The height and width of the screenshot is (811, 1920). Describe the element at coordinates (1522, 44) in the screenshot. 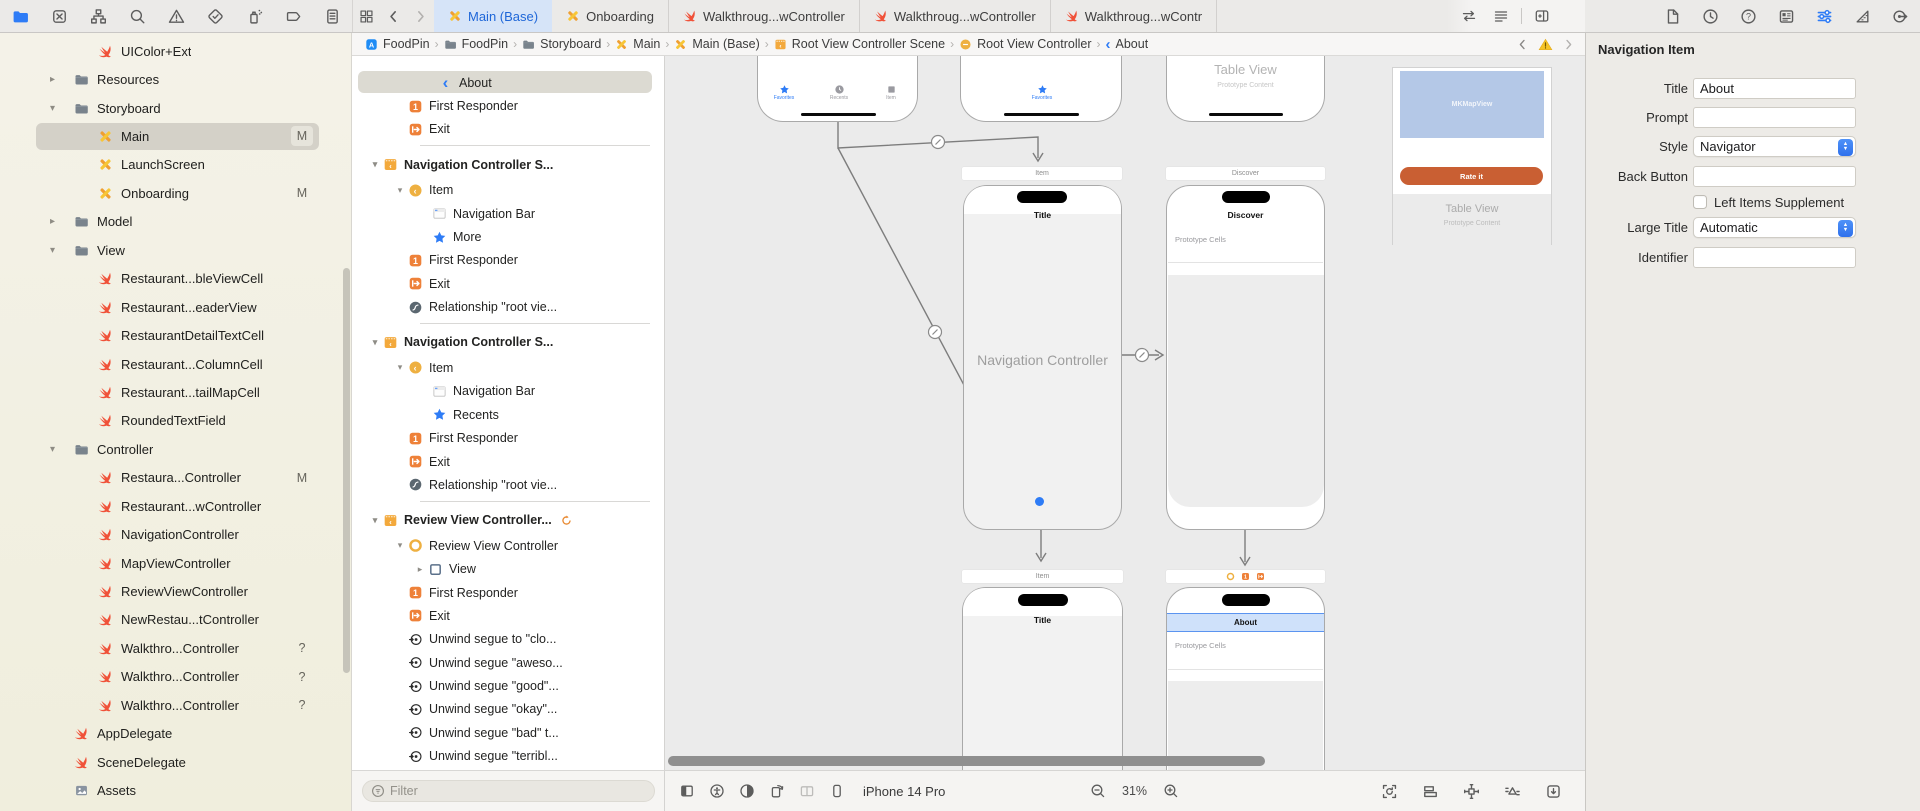

I see `previous-issue-button` at that location.